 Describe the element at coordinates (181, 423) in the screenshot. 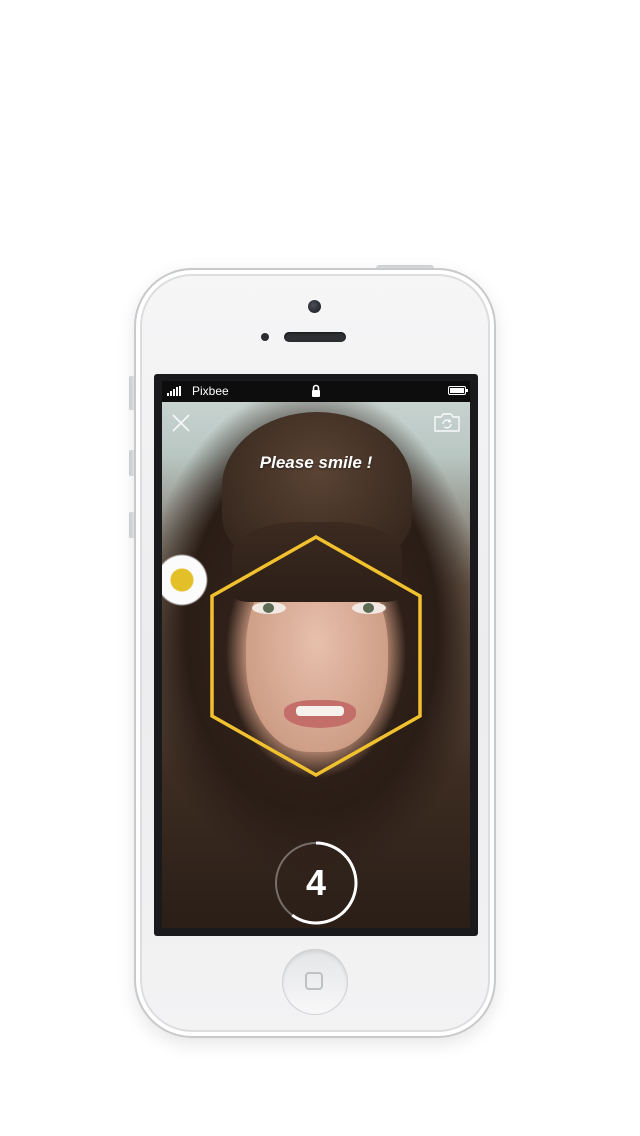

I see `close-icon` at that location.